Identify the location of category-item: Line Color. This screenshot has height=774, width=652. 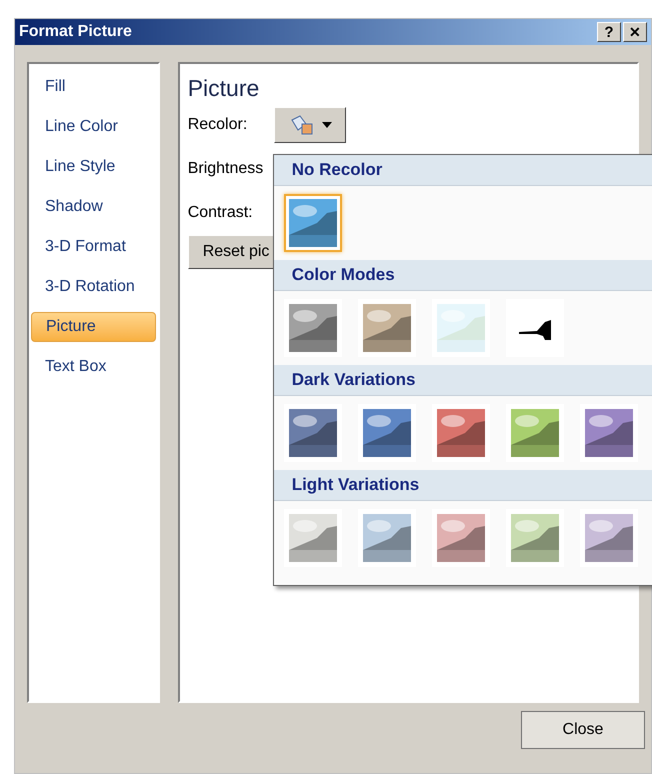
(93, 127).